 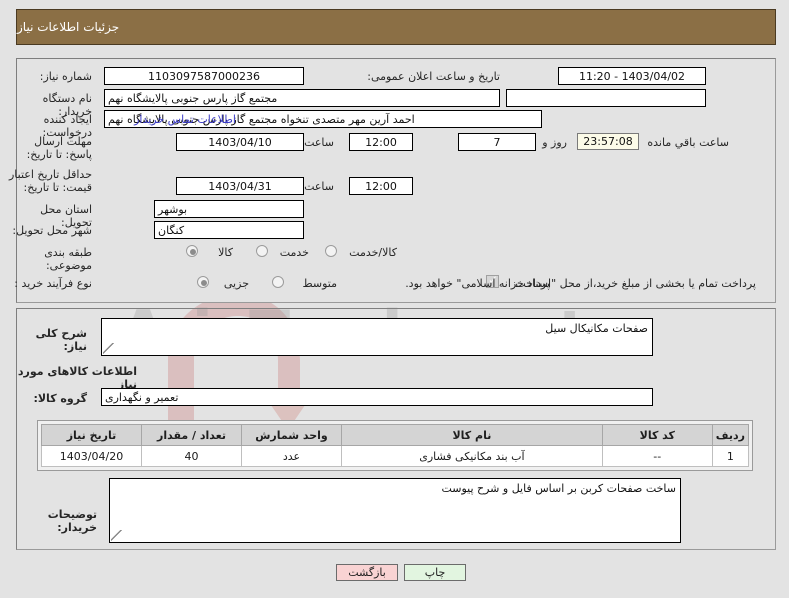 What do you see at coordinates (68, 27) in the screenshot?
I see `page-title-text: جزئیات اطلاعات نیاز` at bounding box center [68, 27].